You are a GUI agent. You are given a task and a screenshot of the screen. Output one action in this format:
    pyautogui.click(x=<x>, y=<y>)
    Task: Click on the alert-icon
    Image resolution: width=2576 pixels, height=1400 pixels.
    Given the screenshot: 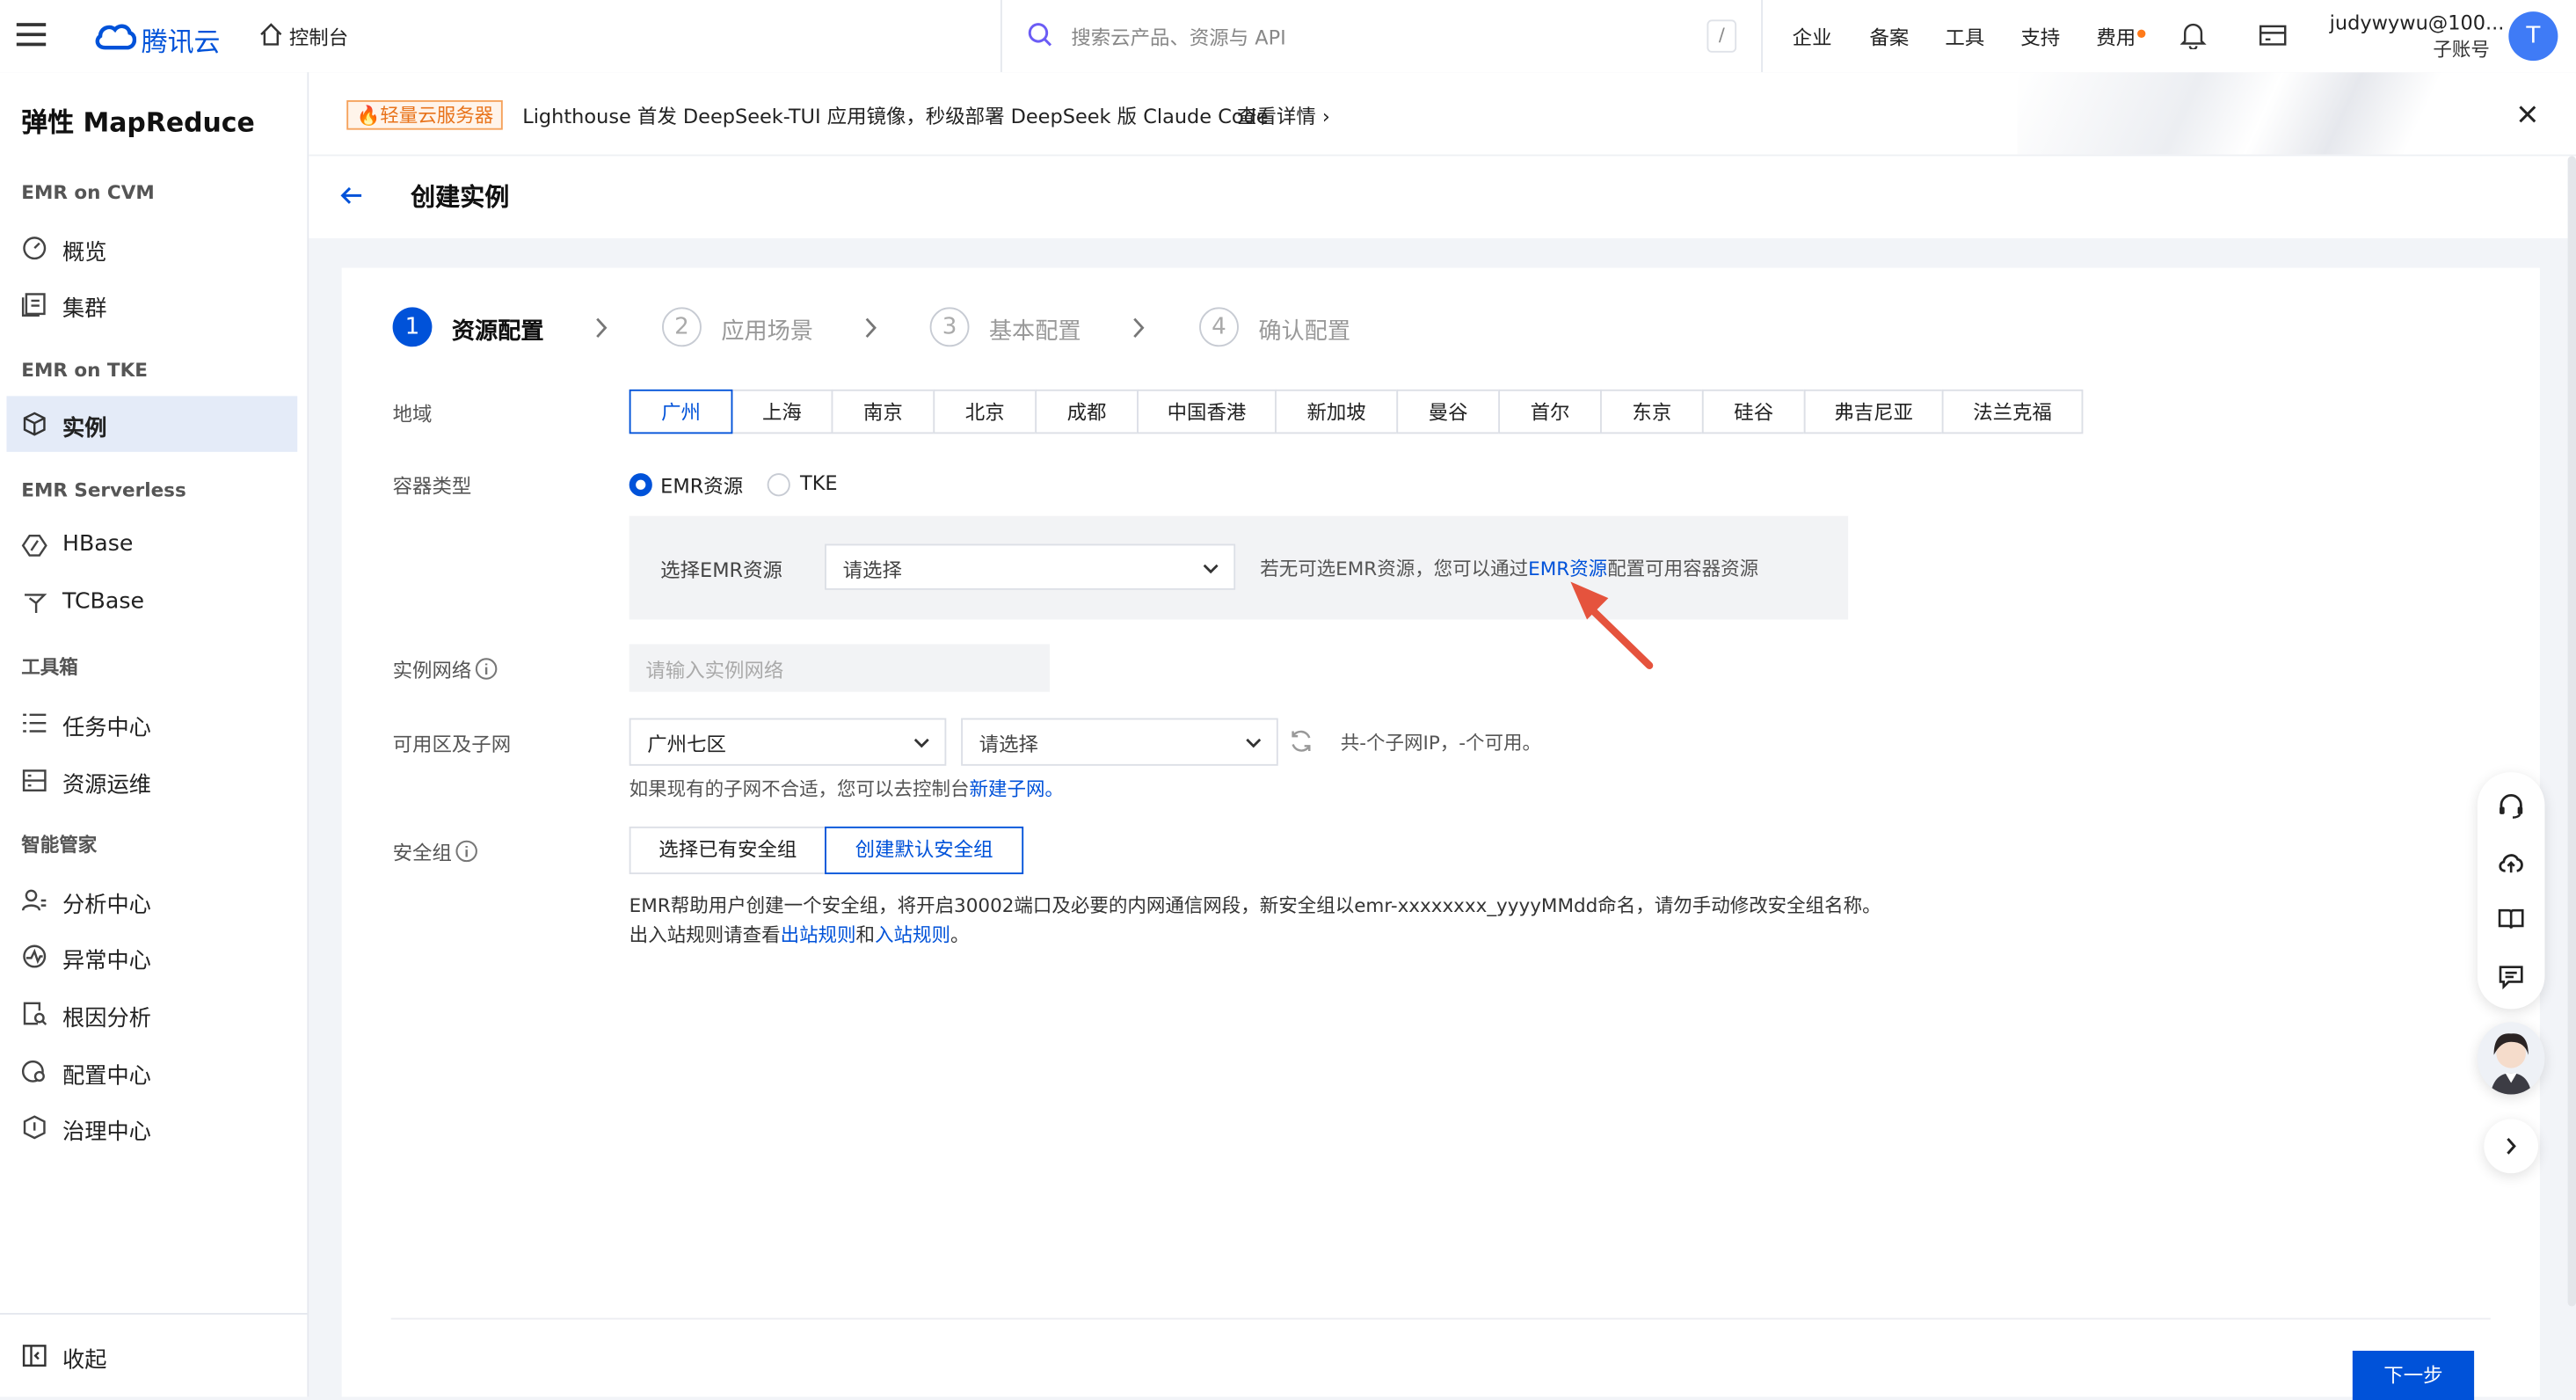 What is the action you would take?
    pyautogui.click(x=34, y=957)
    